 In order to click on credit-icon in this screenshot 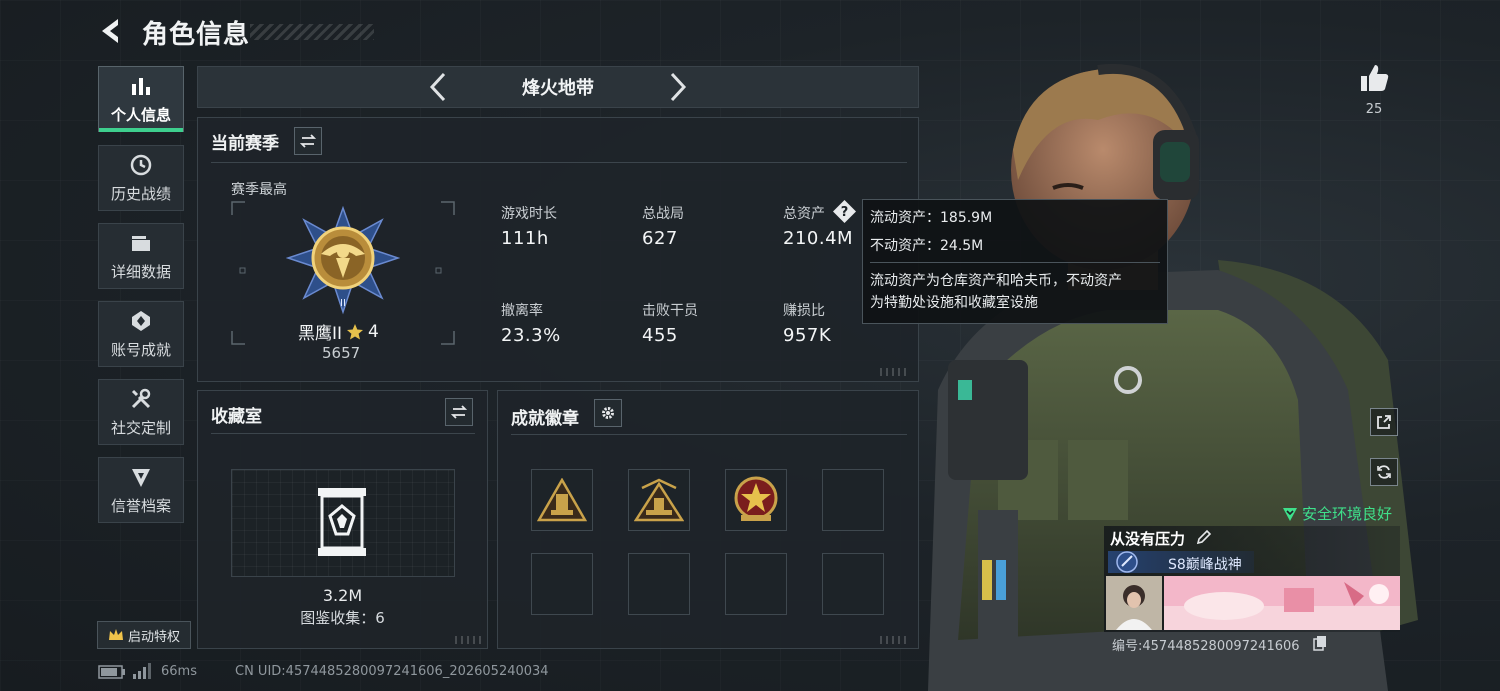, I will do `click(141, 477)`.